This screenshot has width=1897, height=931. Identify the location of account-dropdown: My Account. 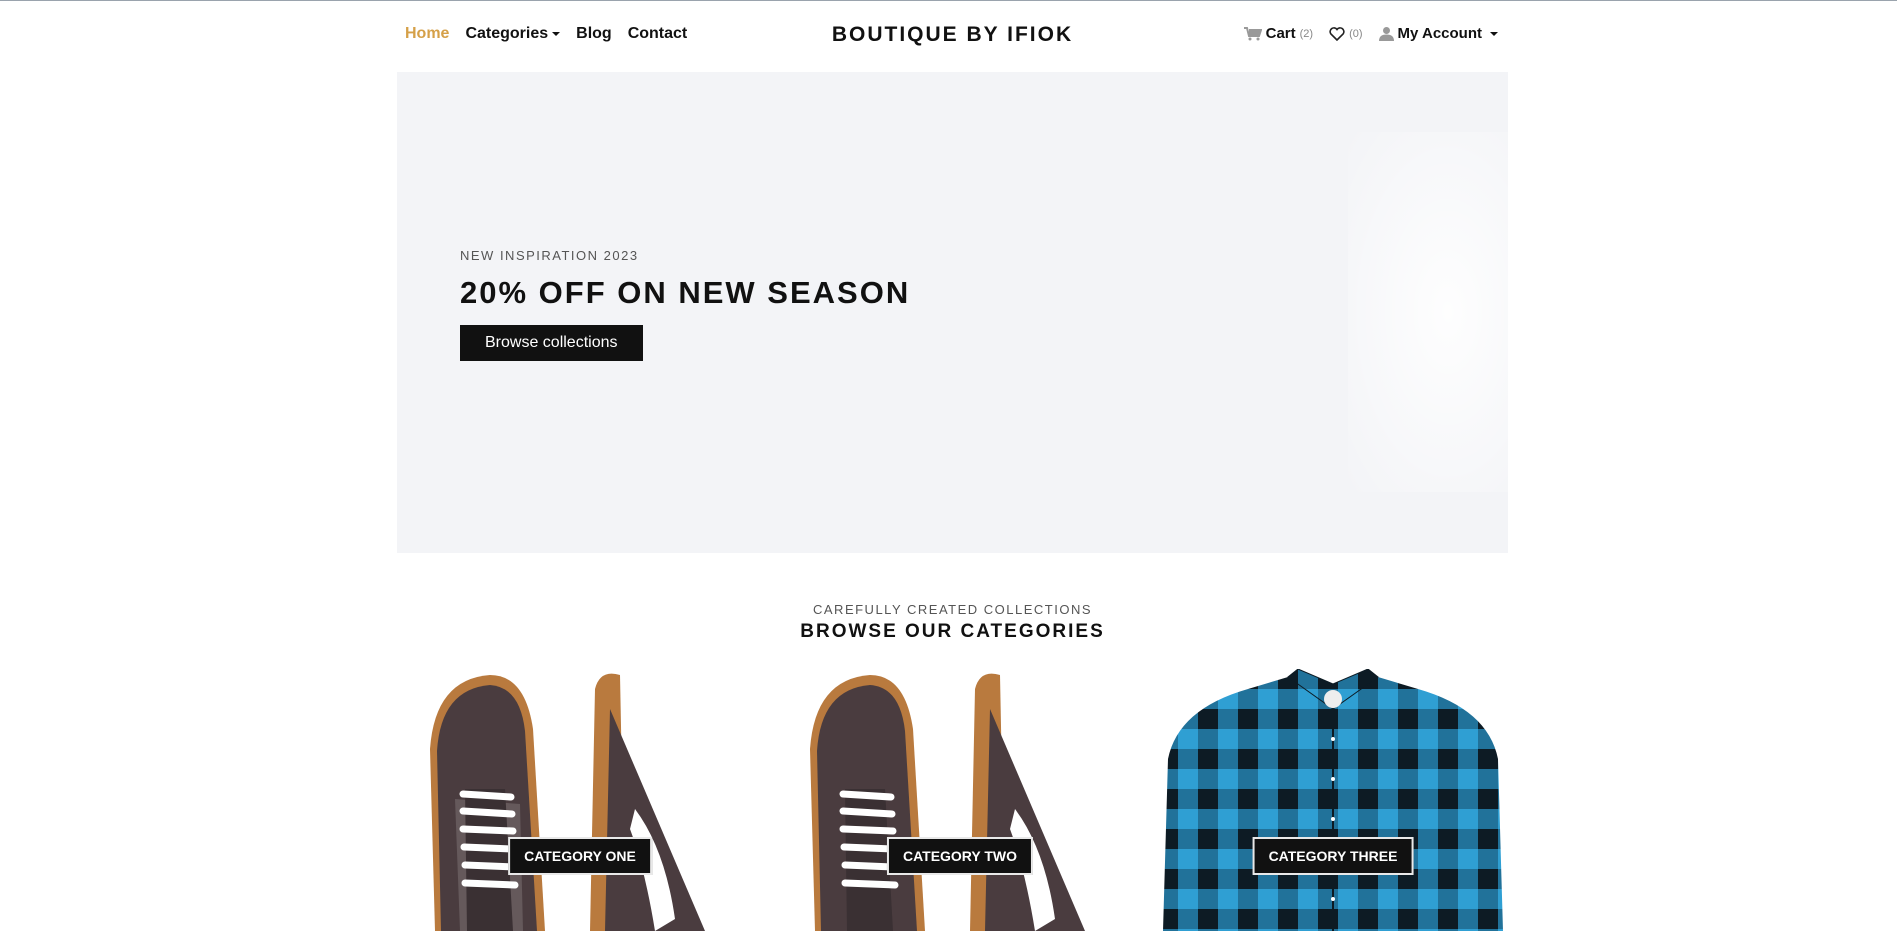
(1438, 33).